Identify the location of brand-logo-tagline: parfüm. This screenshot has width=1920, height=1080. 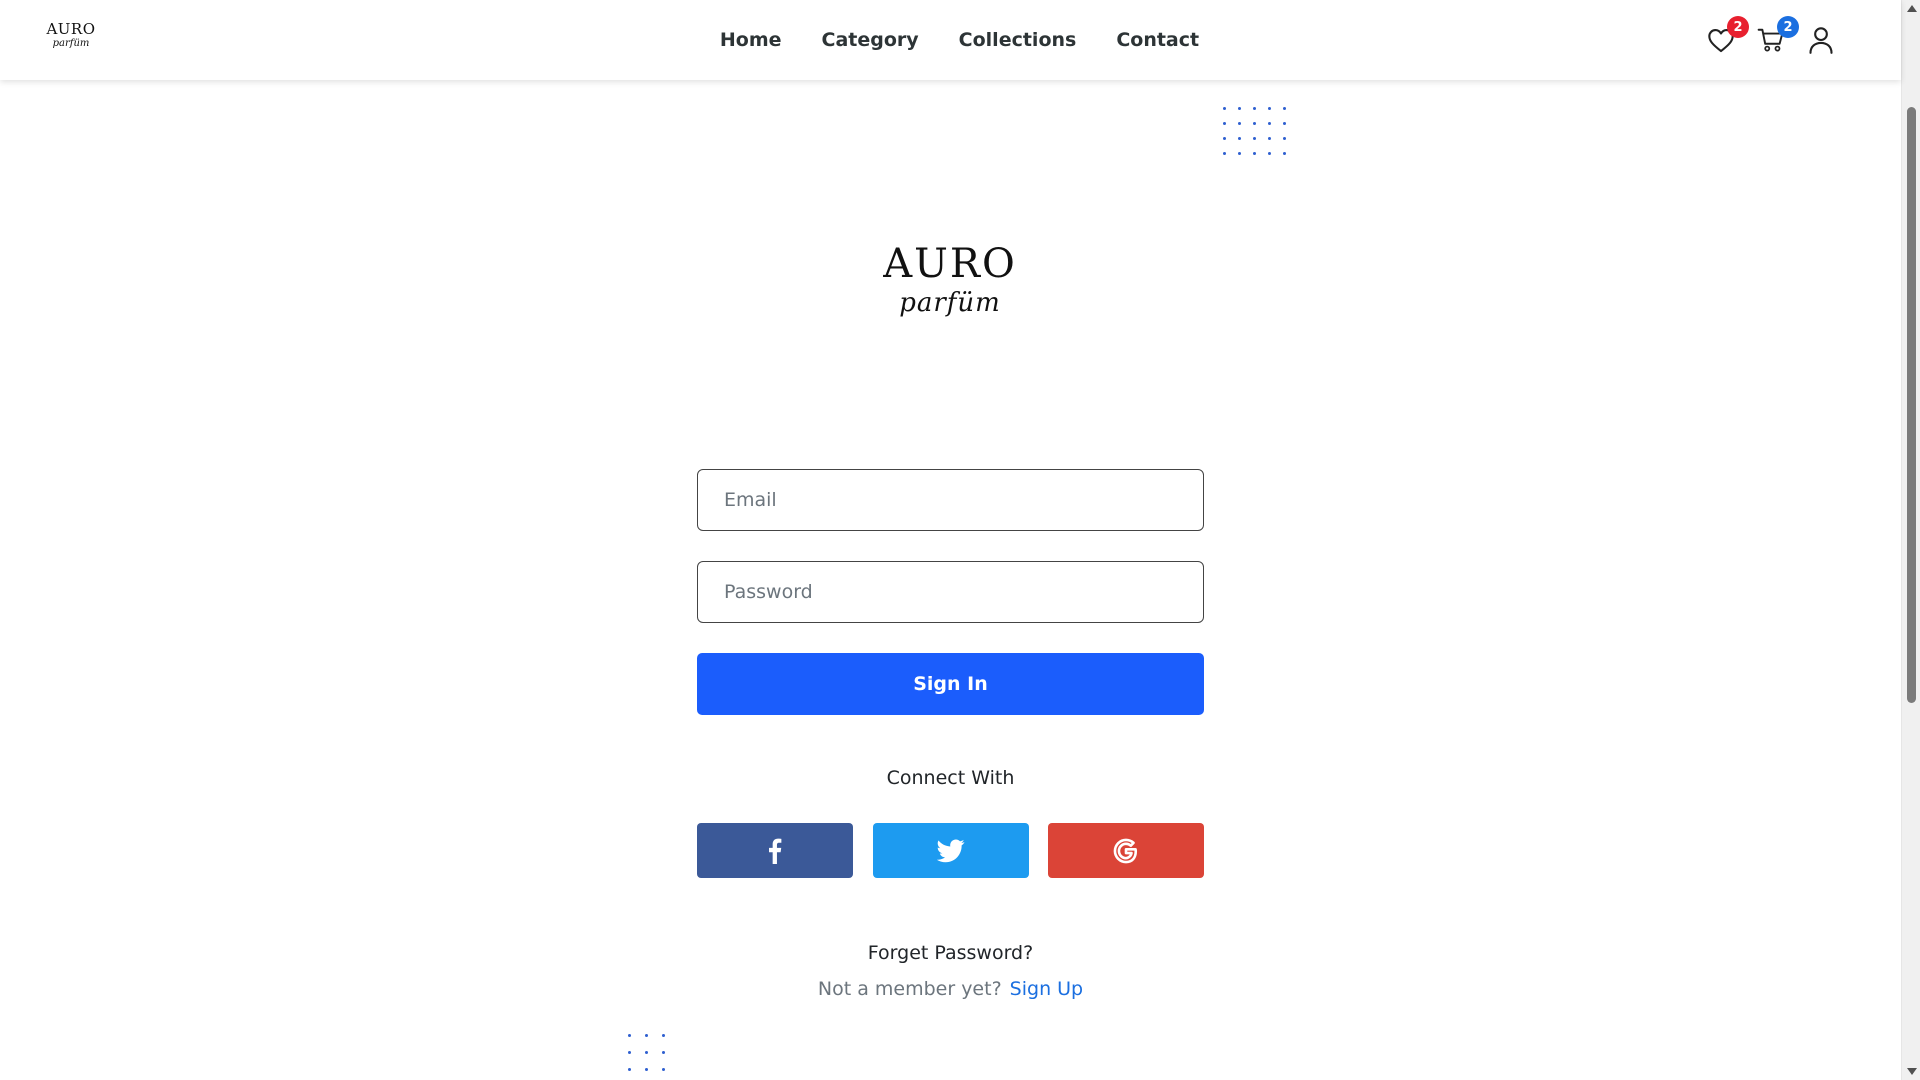
(950, 303).